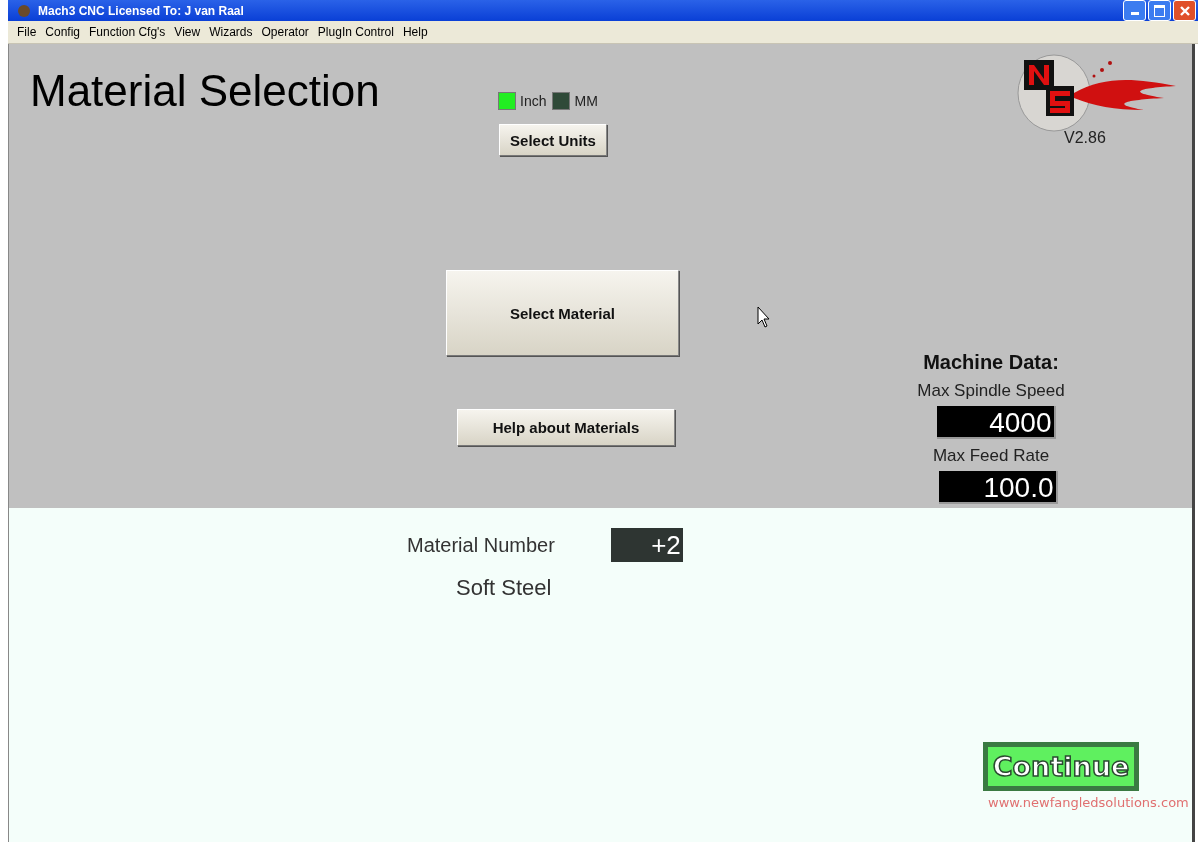 The height and width of the screenshot is (843, 1198). I want to click on menu-item: View, so click(187, 32).